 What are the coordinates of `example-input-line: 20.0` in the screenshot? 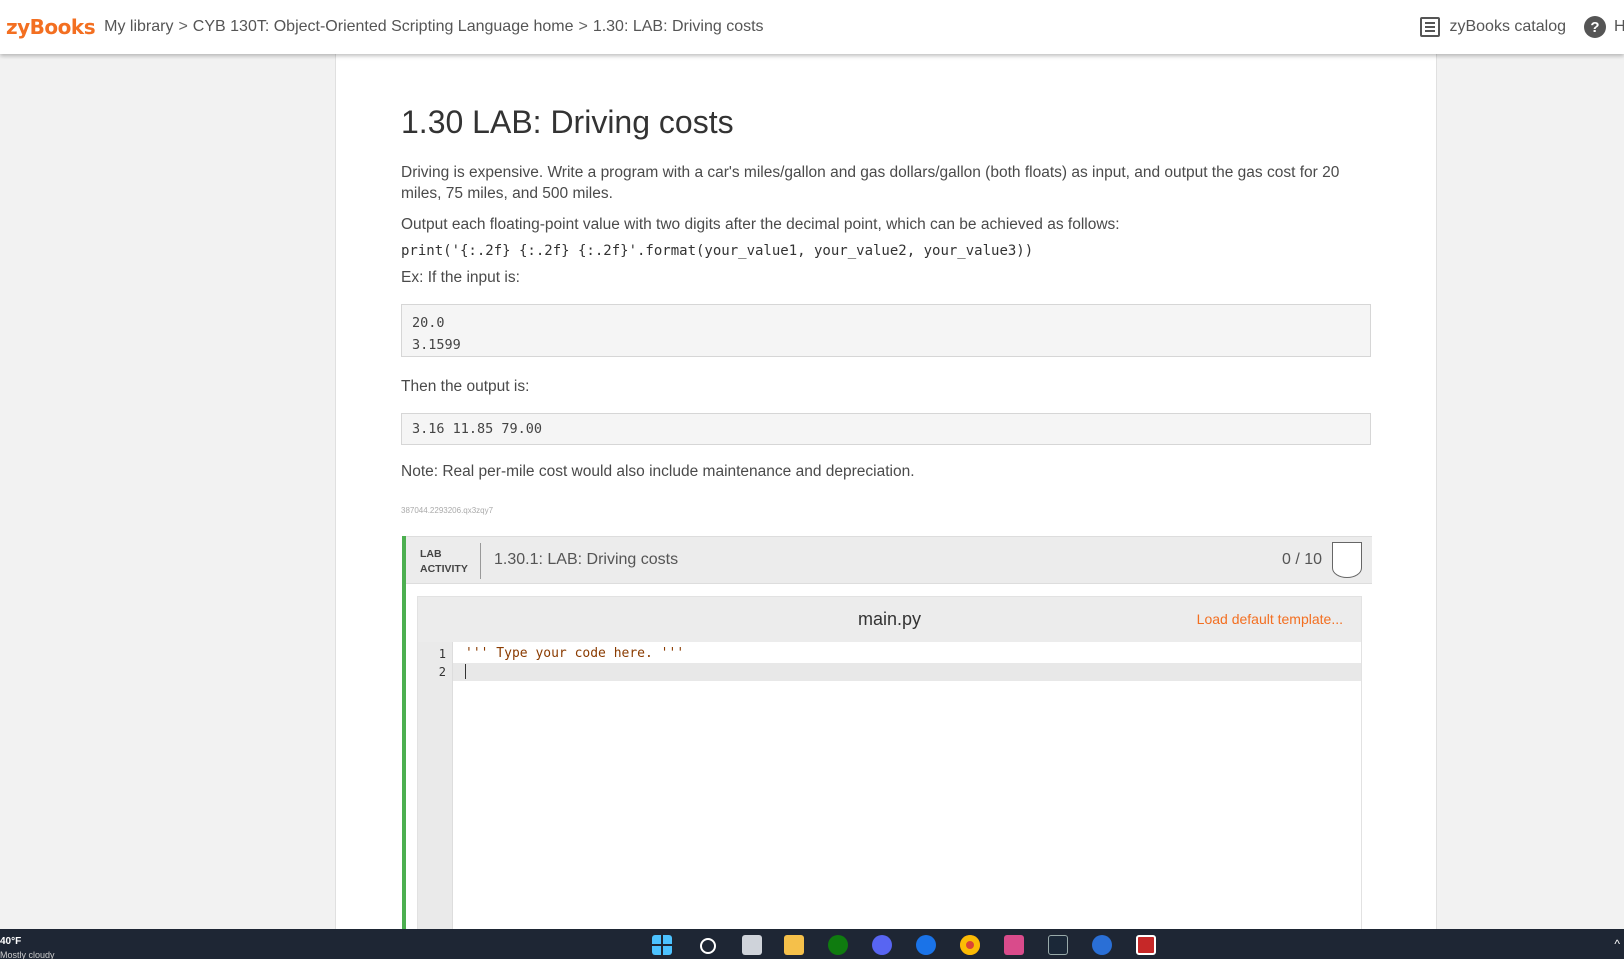 It's located at (428, 323).